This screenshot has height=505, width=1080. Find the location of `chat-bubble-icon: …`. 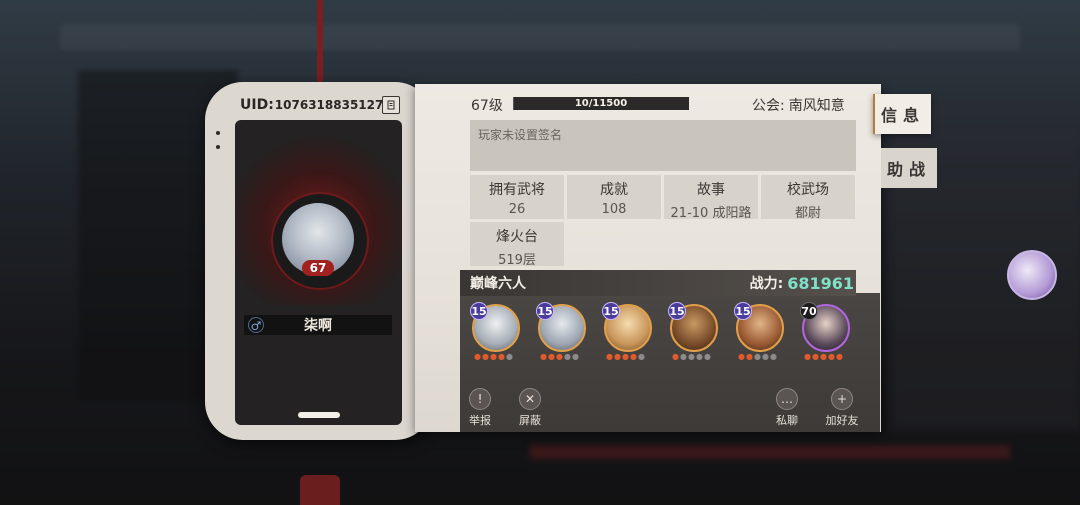

chat-bubble-icon: … is located at coordinates (787, 399).